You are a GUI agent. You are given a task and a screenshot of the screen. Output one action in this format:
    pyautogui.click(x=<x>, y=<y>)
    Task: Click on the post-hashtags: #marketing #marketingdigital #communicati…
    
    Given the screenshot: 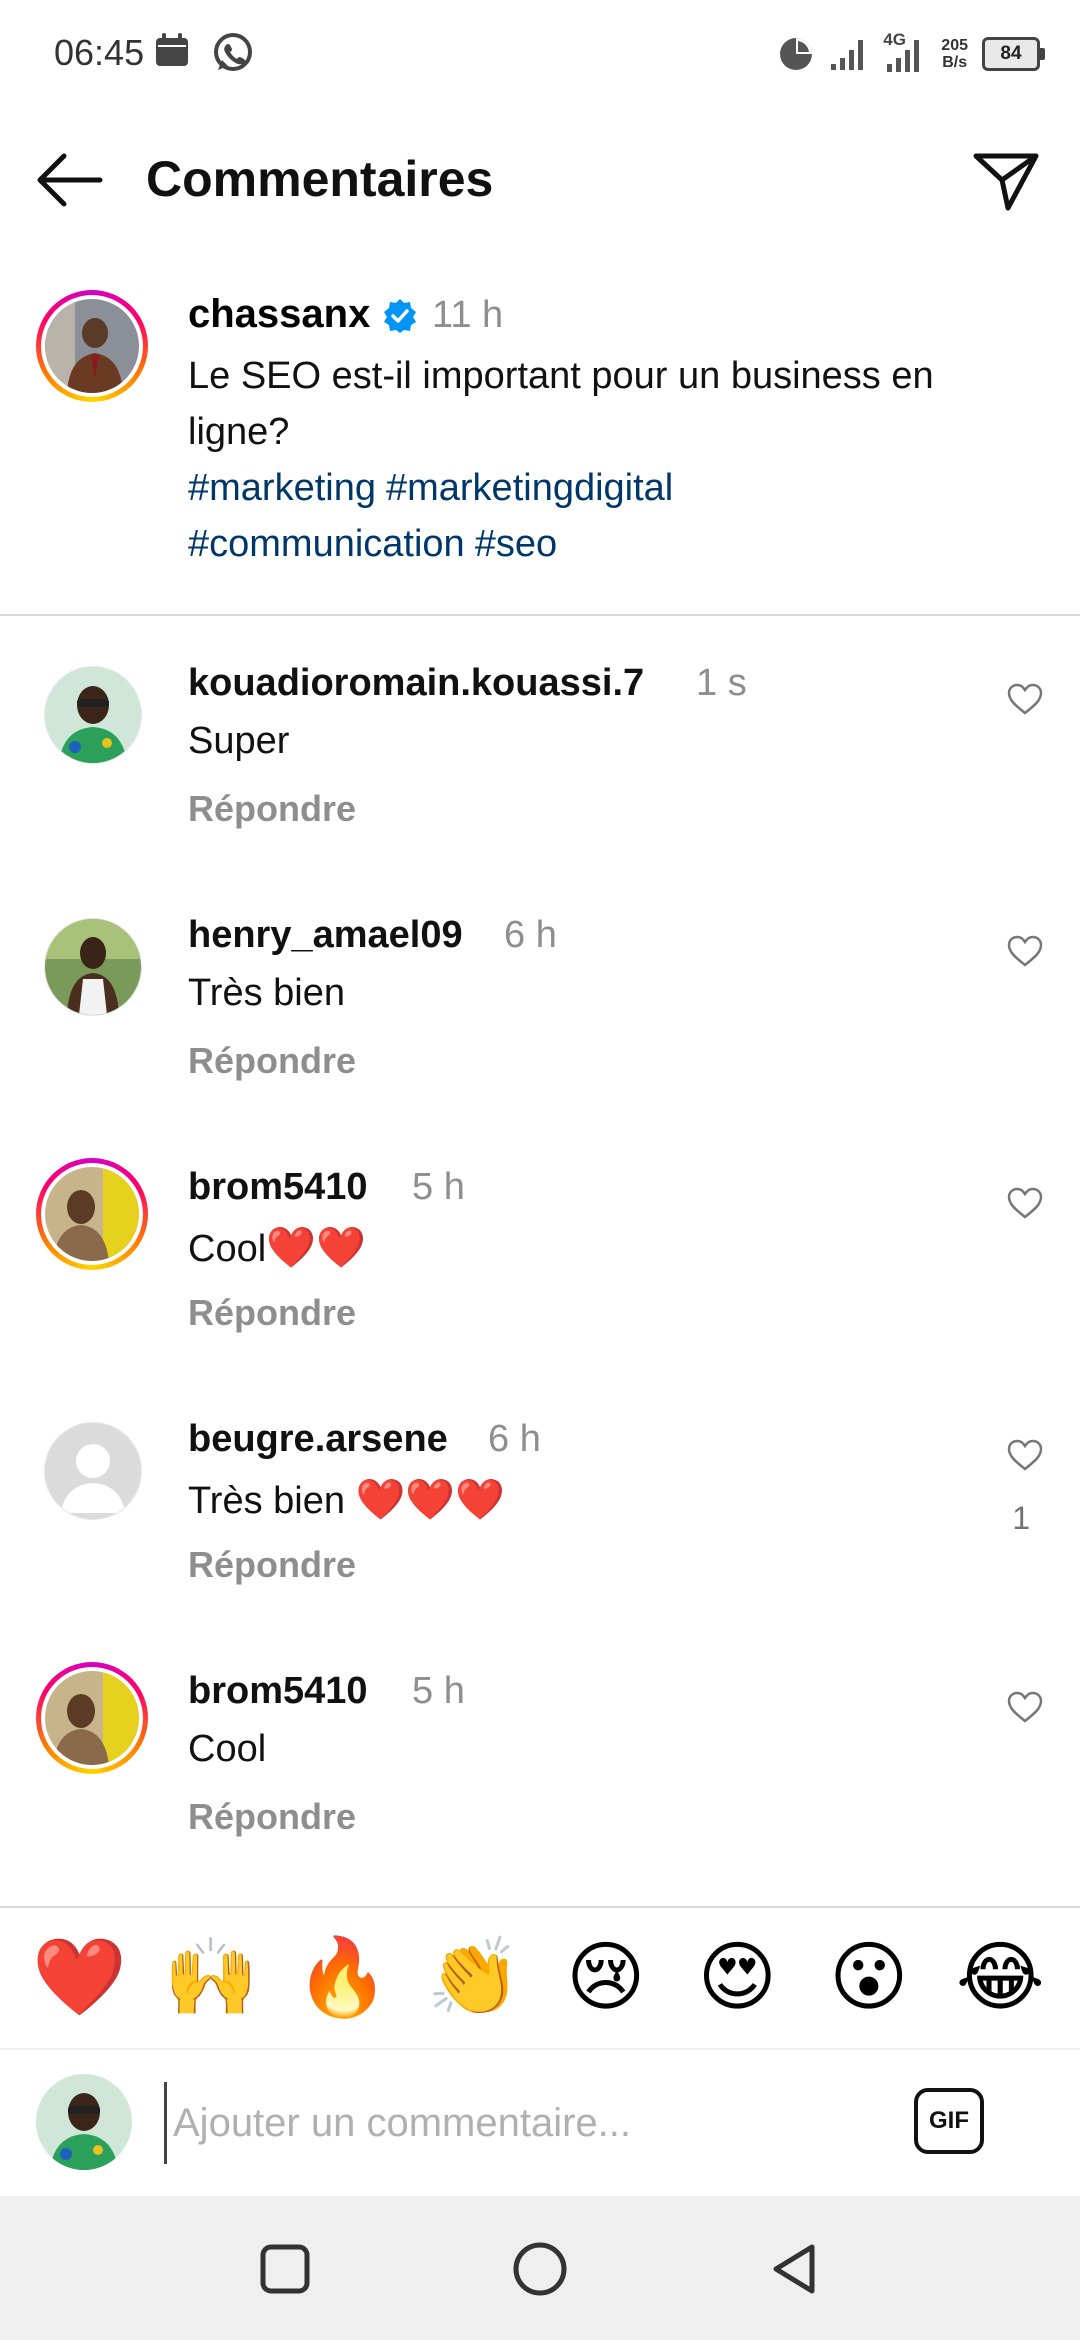 What is the action you would take?
    pyautogui.click(x=588, y=516)
    